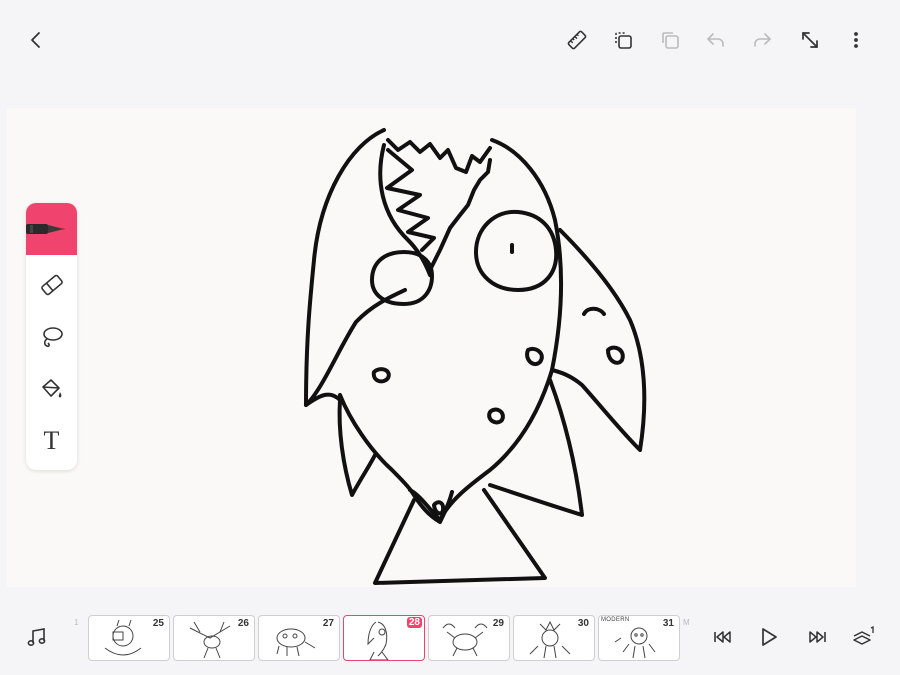 This screenshot has height=675, width=900. I want to click on eraser-icon, so click(51, 285).